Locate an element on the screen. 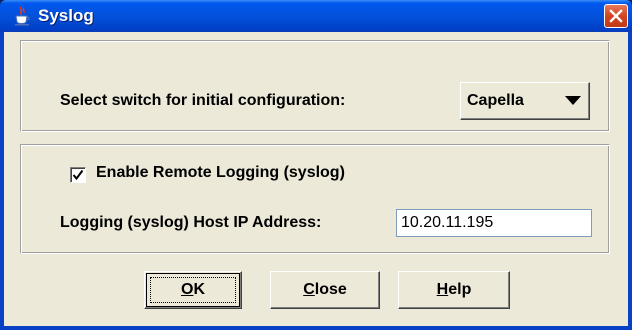  triangle-down-icon is located at coordinates (573, 100).